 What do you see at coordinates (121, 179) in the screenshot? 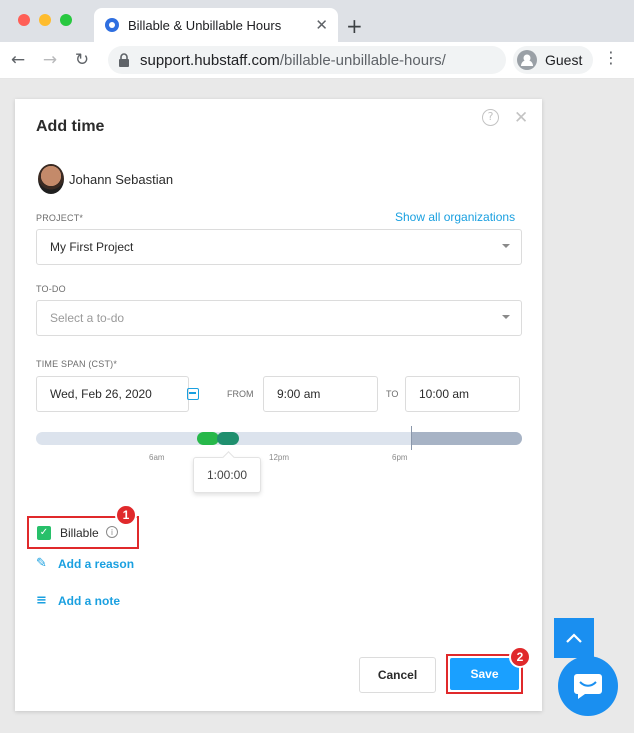
I see `user-name: Johann Sebastian` at bounding box center [121, 179].